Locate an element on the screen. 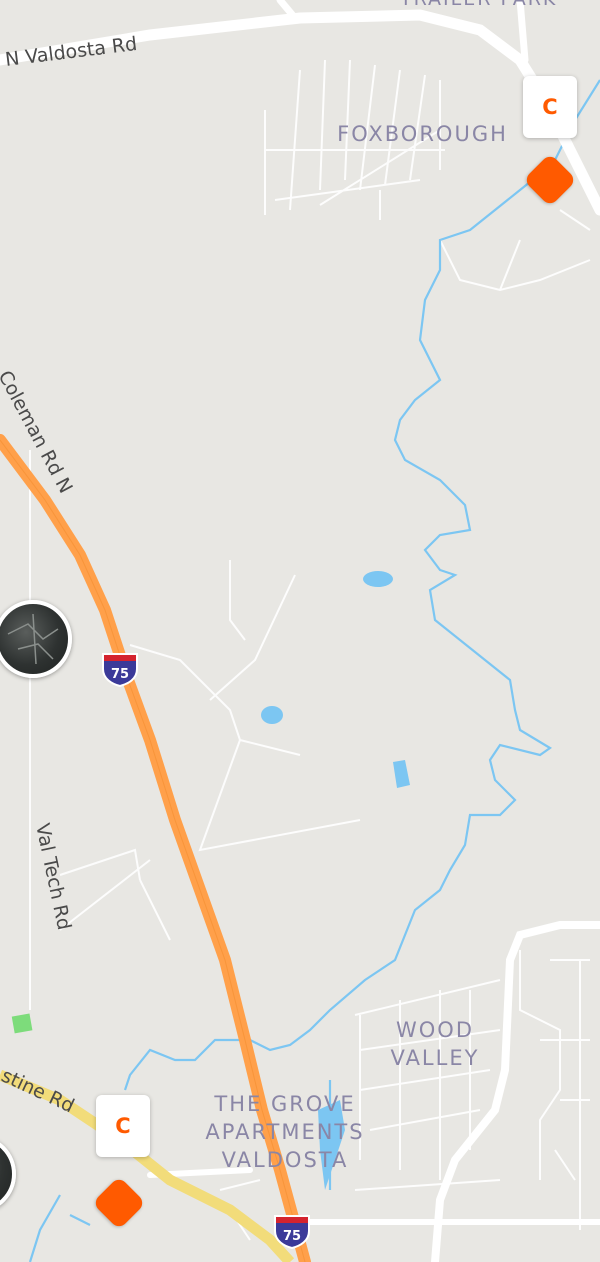  category-badge-bottom: C is located at coordinates (123, 1126).